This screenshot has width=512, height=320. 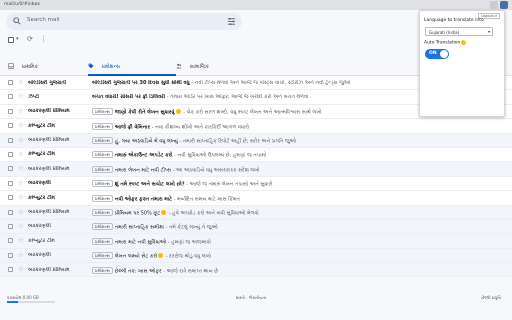 What do you see at coordinates (464, 42) in the screenshot?
I see `help-icon: ?` at bounding box center [464, 42].